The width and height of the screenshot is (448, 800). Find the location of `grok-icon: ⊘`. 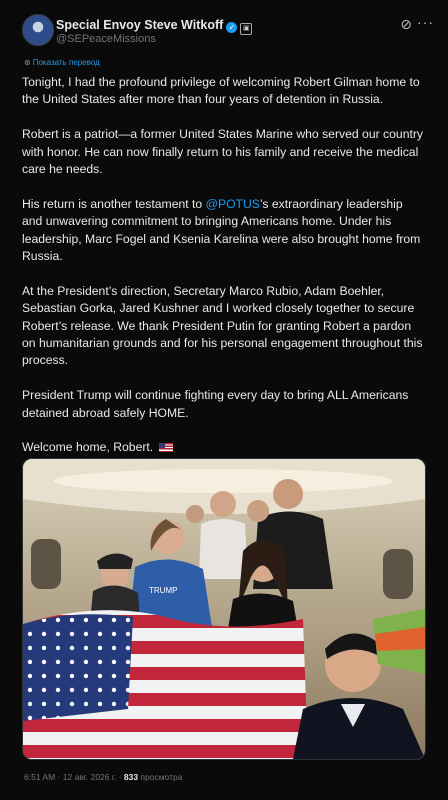

grok-icon: ⊘ is located at coordinates (406, 24).